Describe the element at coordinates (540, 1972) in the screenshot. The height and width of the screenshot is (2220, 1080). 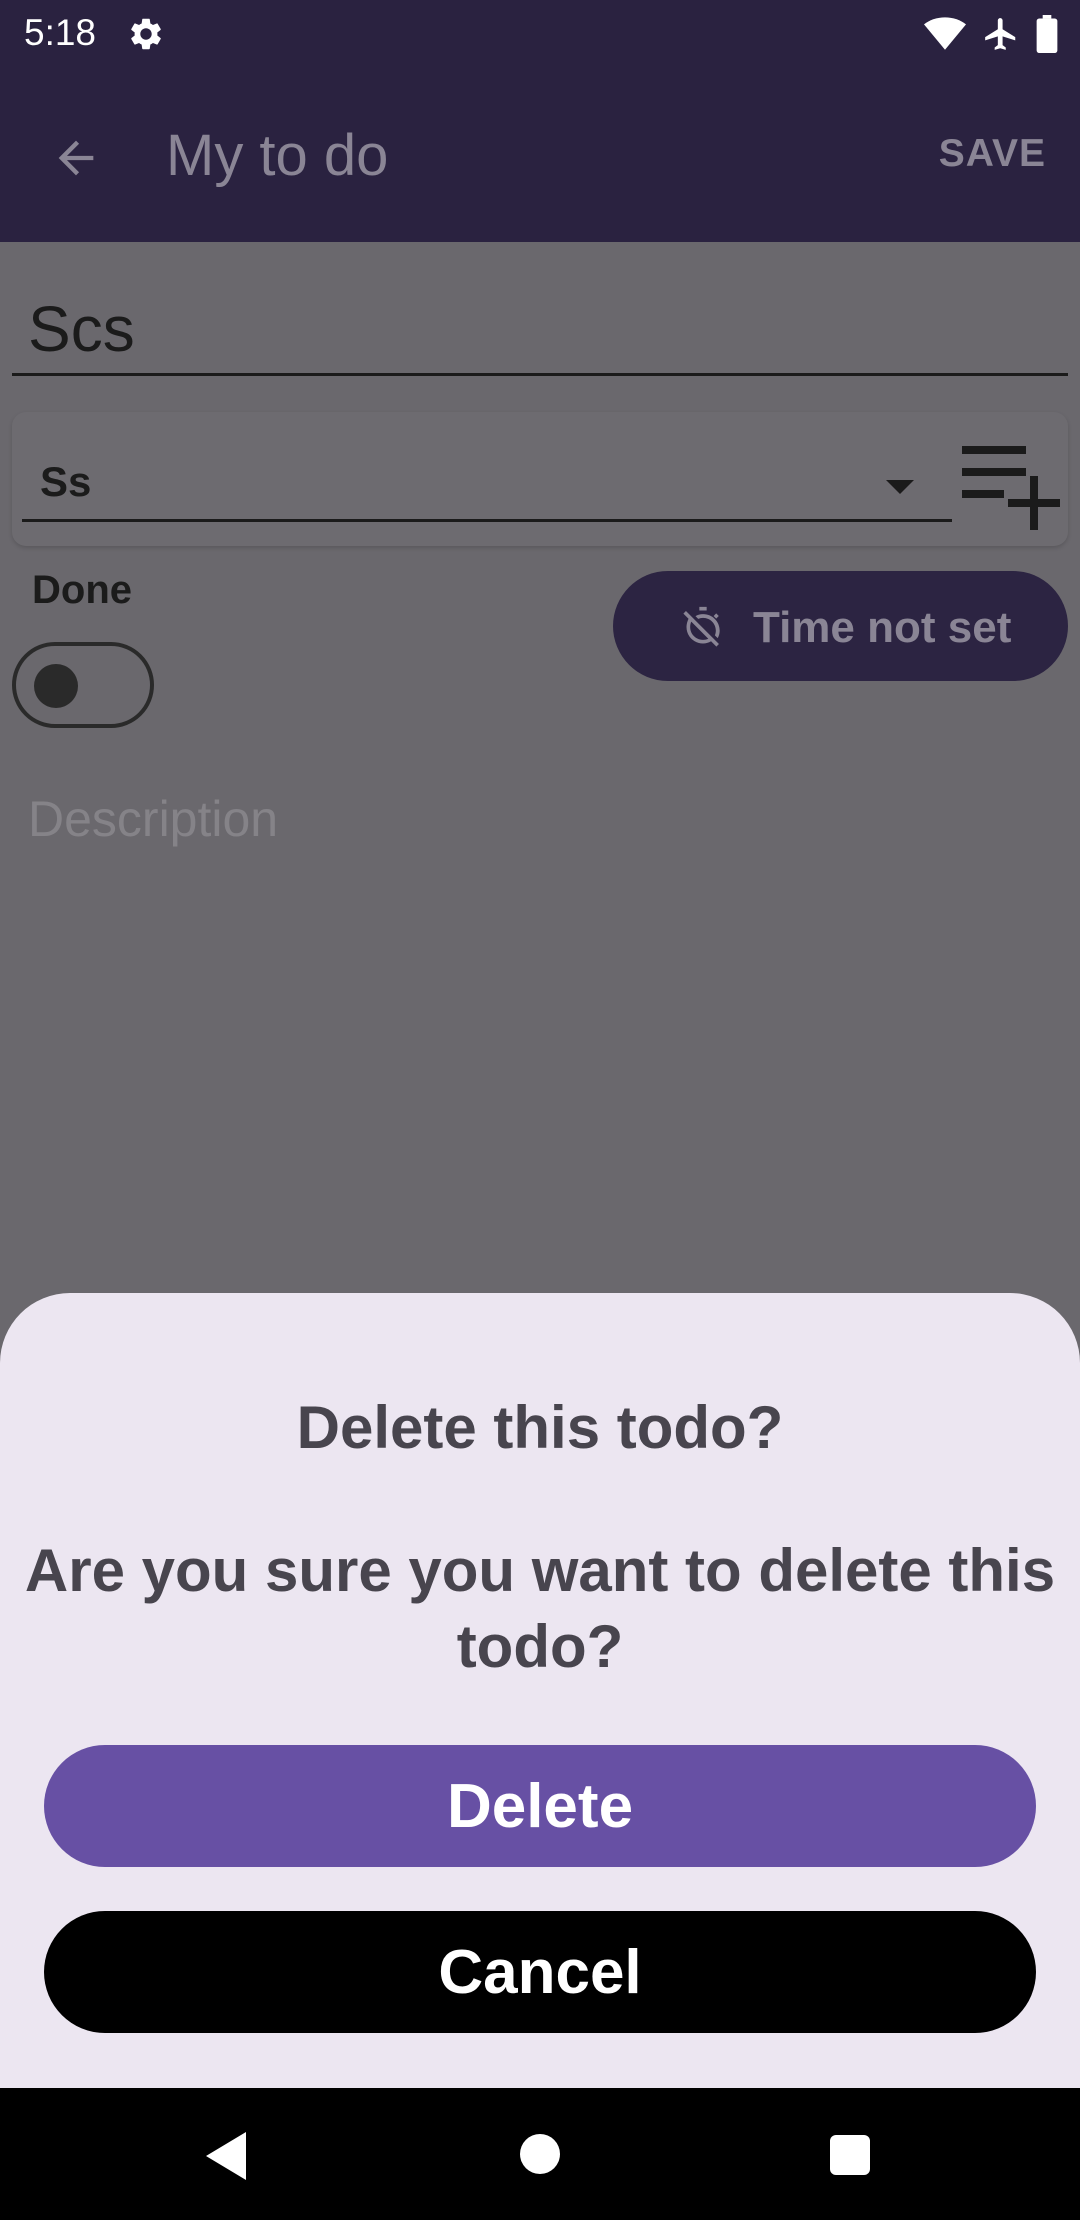
I see `cancel-button: Cancel` at that location.